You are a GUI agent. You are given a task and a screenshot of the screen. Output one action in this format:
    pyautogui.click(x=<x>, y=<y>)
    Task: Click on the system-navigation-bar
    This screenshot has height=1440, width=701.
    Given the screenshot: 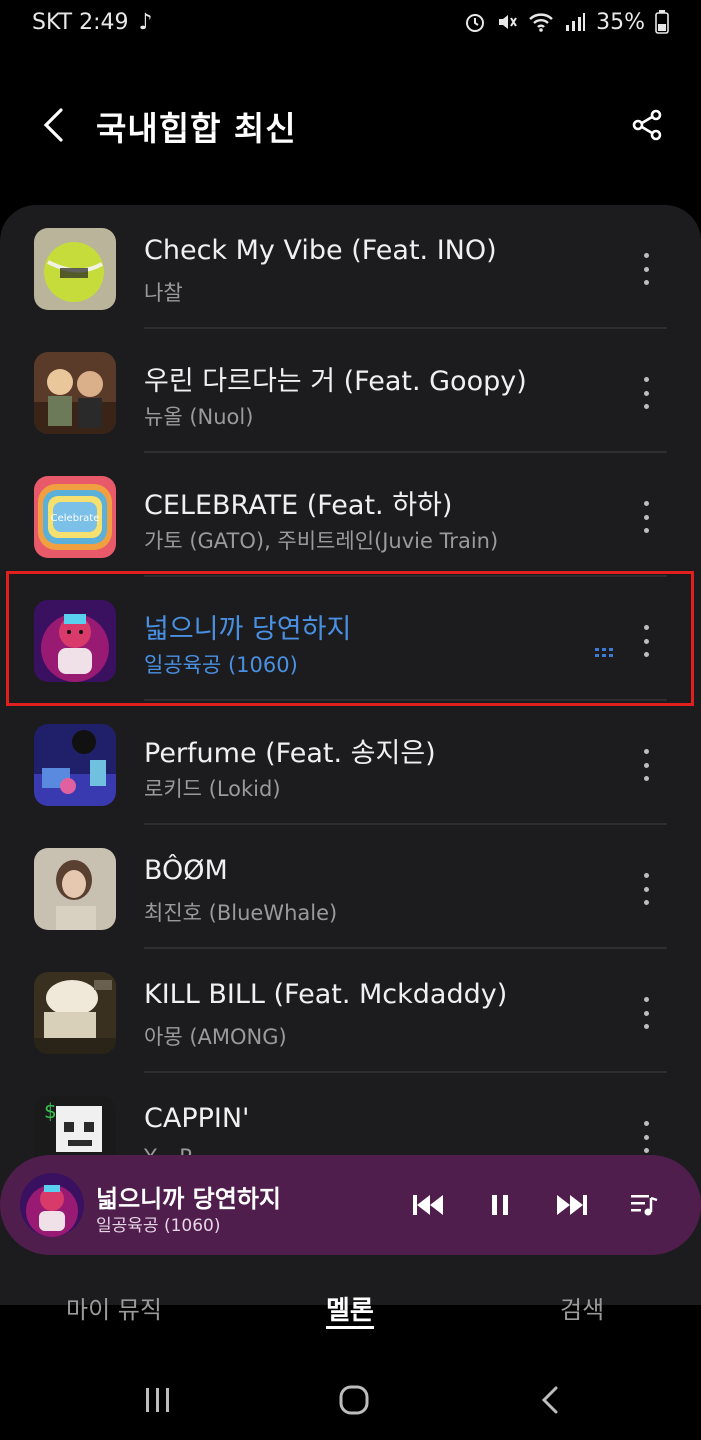 What is the action you would take?
    pyautogui.click(x=350, y=1400)
    